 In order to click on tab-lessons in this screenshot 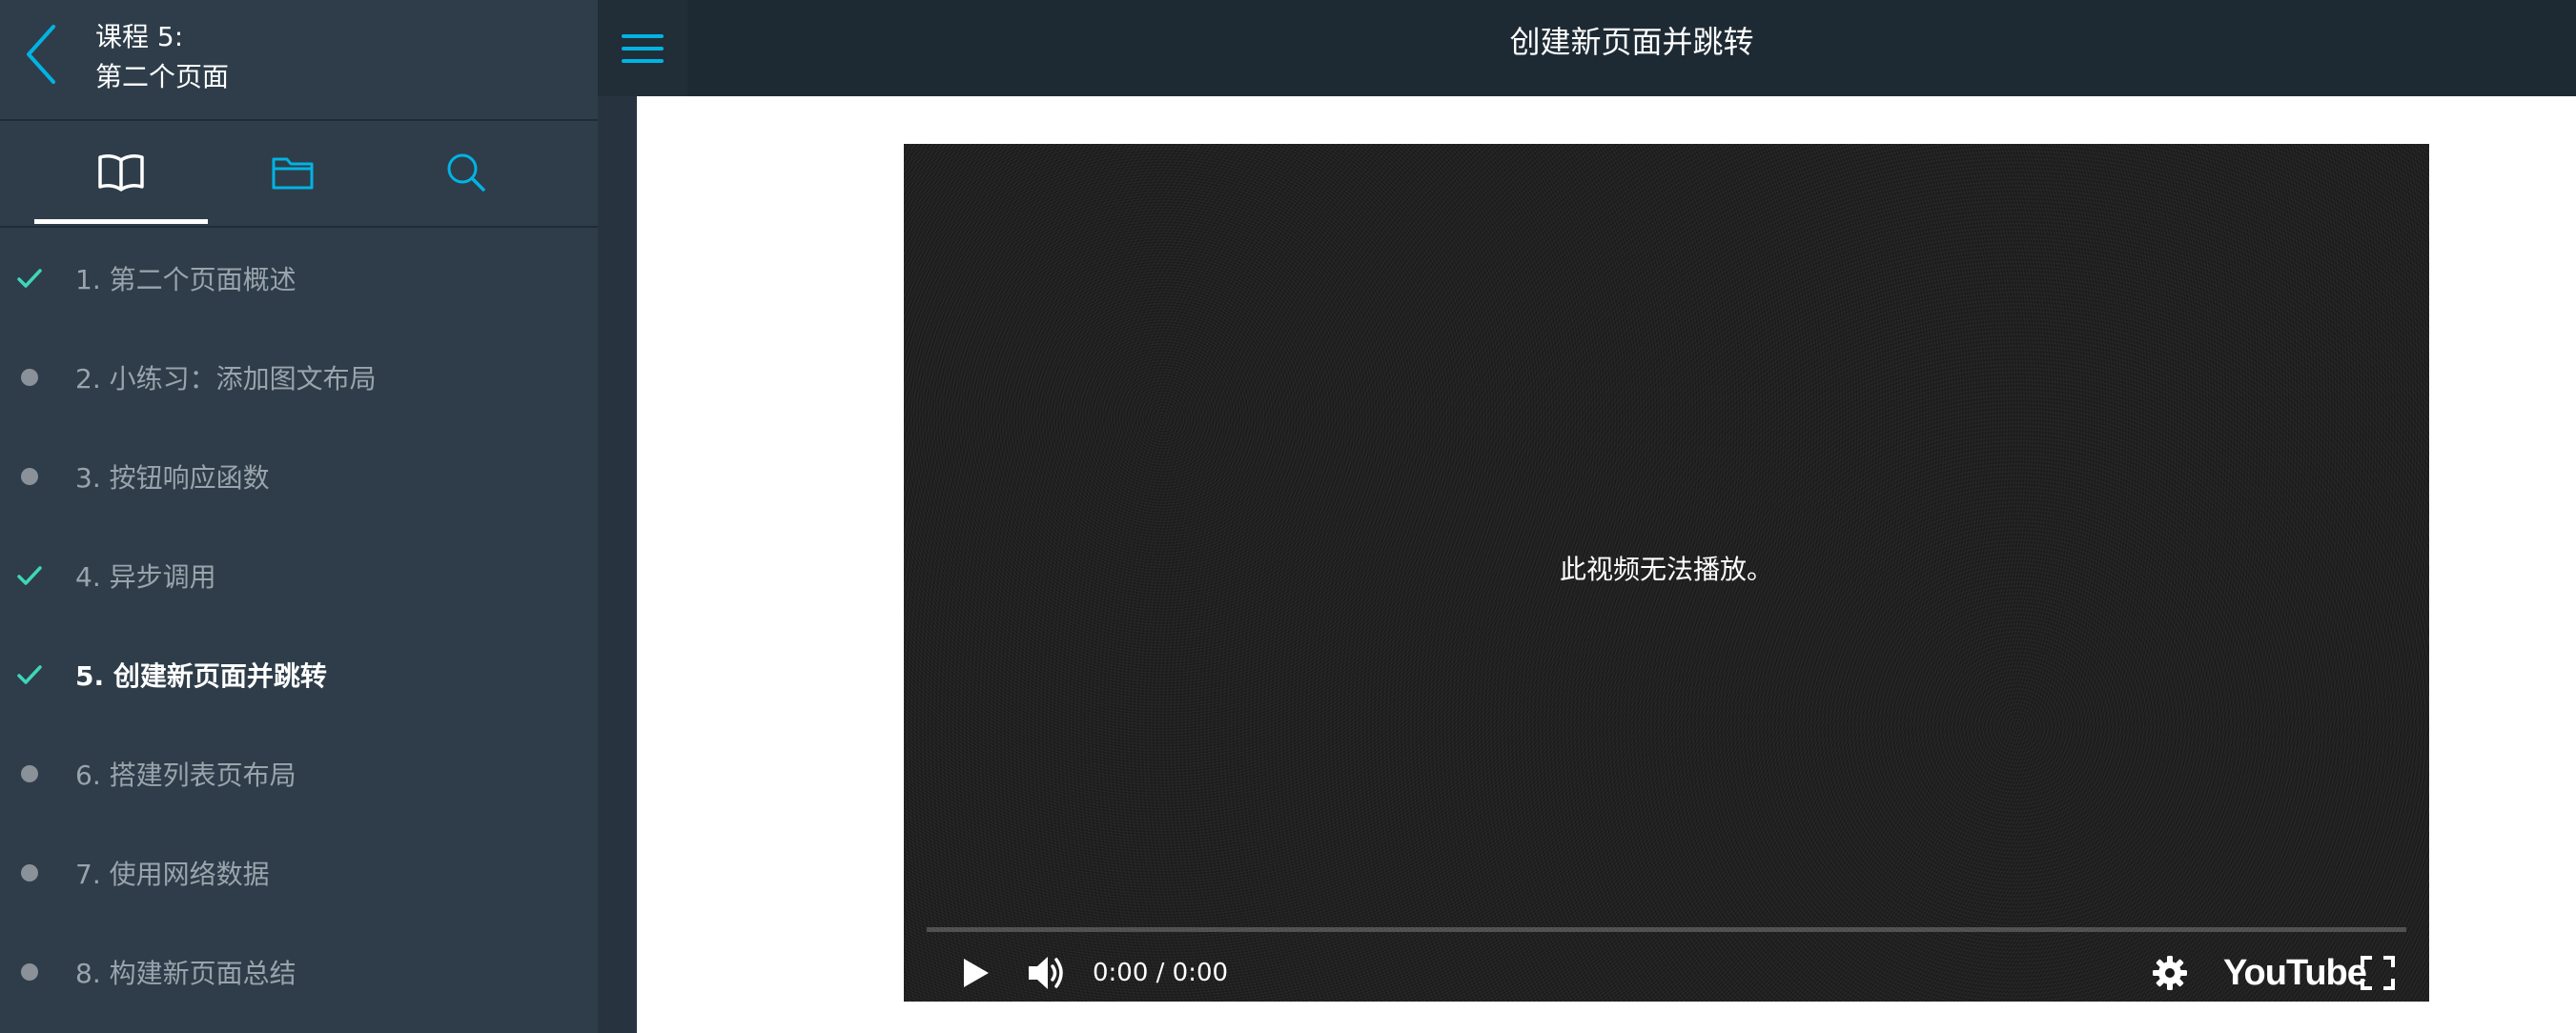, I will do `click(121, 172)`.